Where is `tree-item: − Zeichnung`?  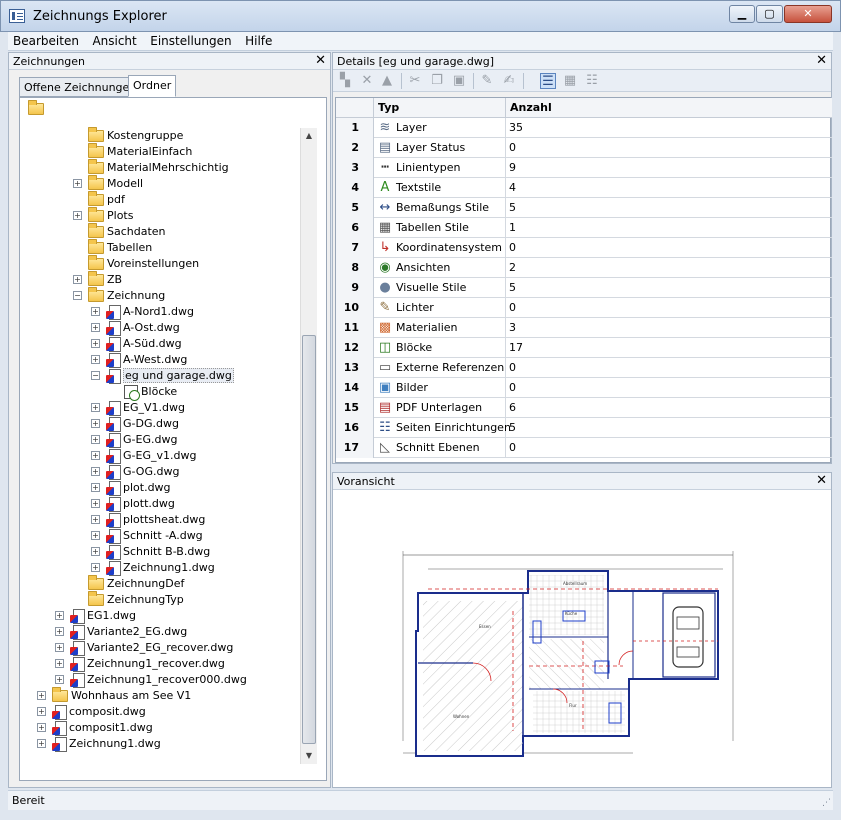 tree-item: − Zeichnung is located at coordinates (119, 295).